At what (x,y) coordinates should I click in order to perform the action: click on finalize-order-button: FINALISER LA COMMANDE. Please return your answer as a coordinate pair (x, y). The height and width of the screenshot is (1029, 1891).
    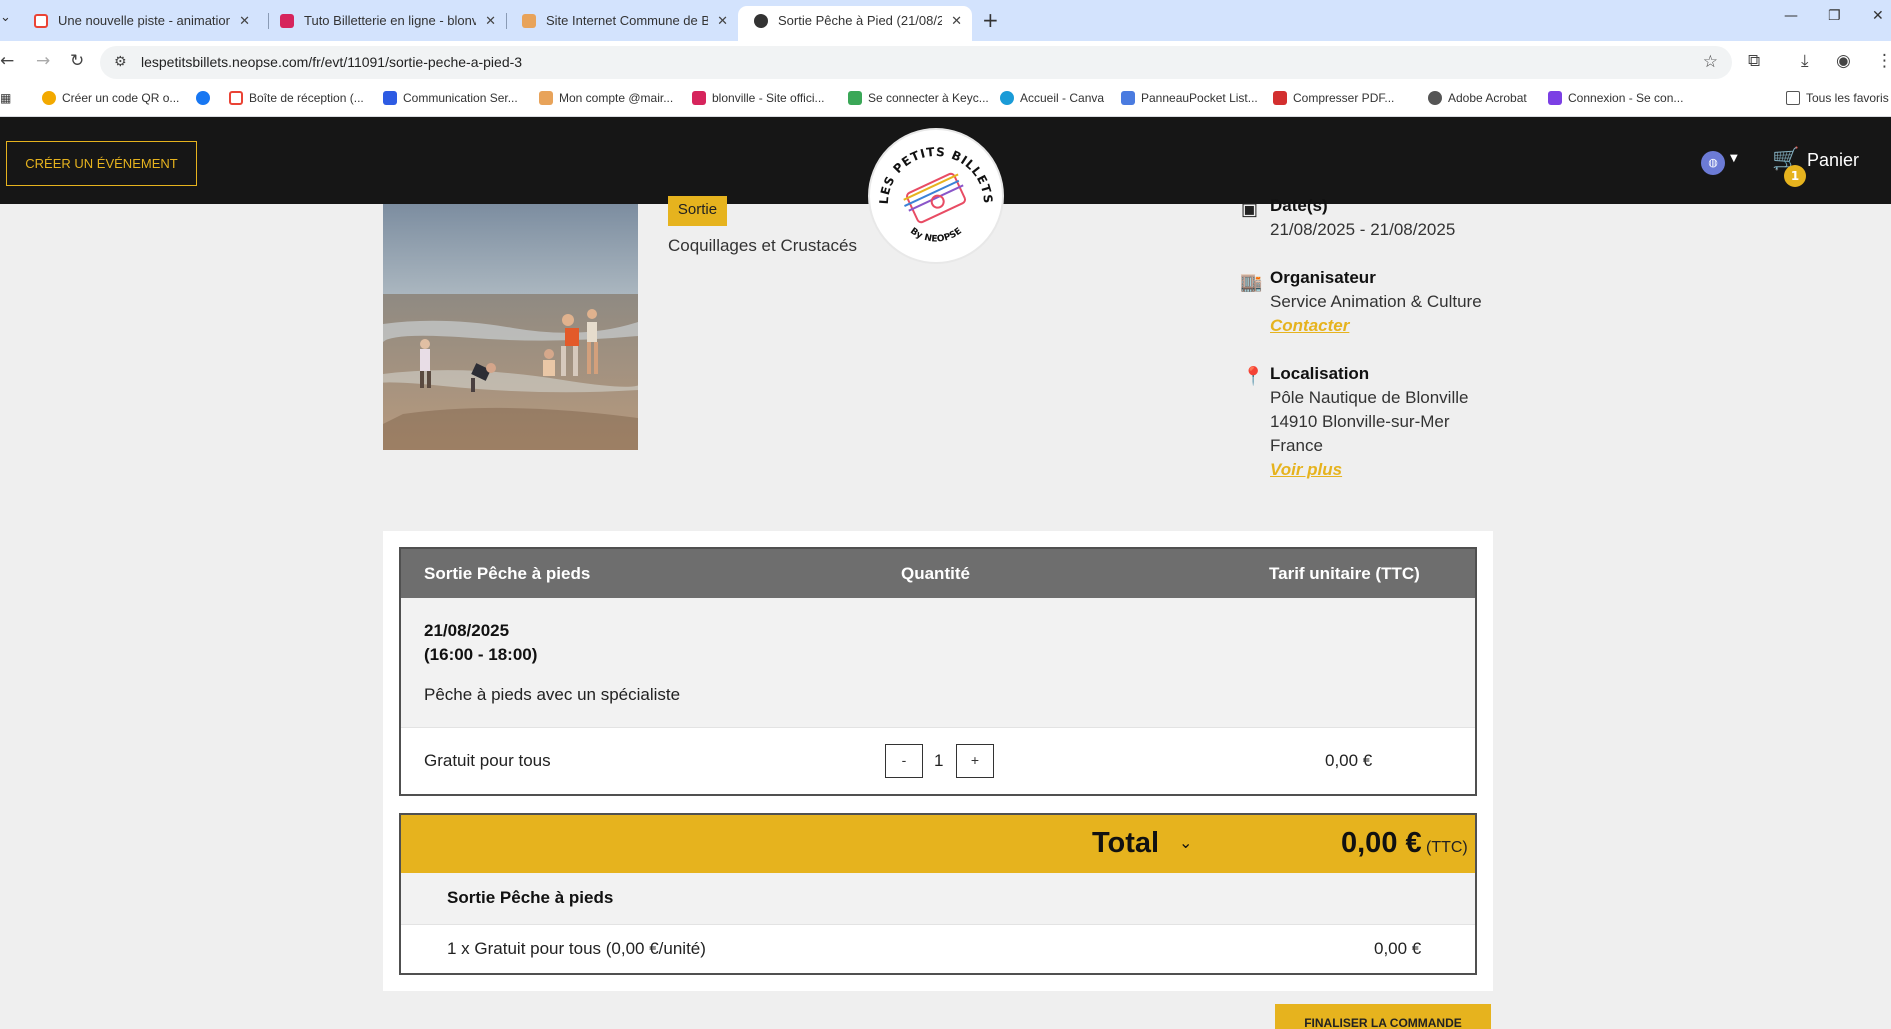
    Looking at the image, I should click on (1383, 1016).